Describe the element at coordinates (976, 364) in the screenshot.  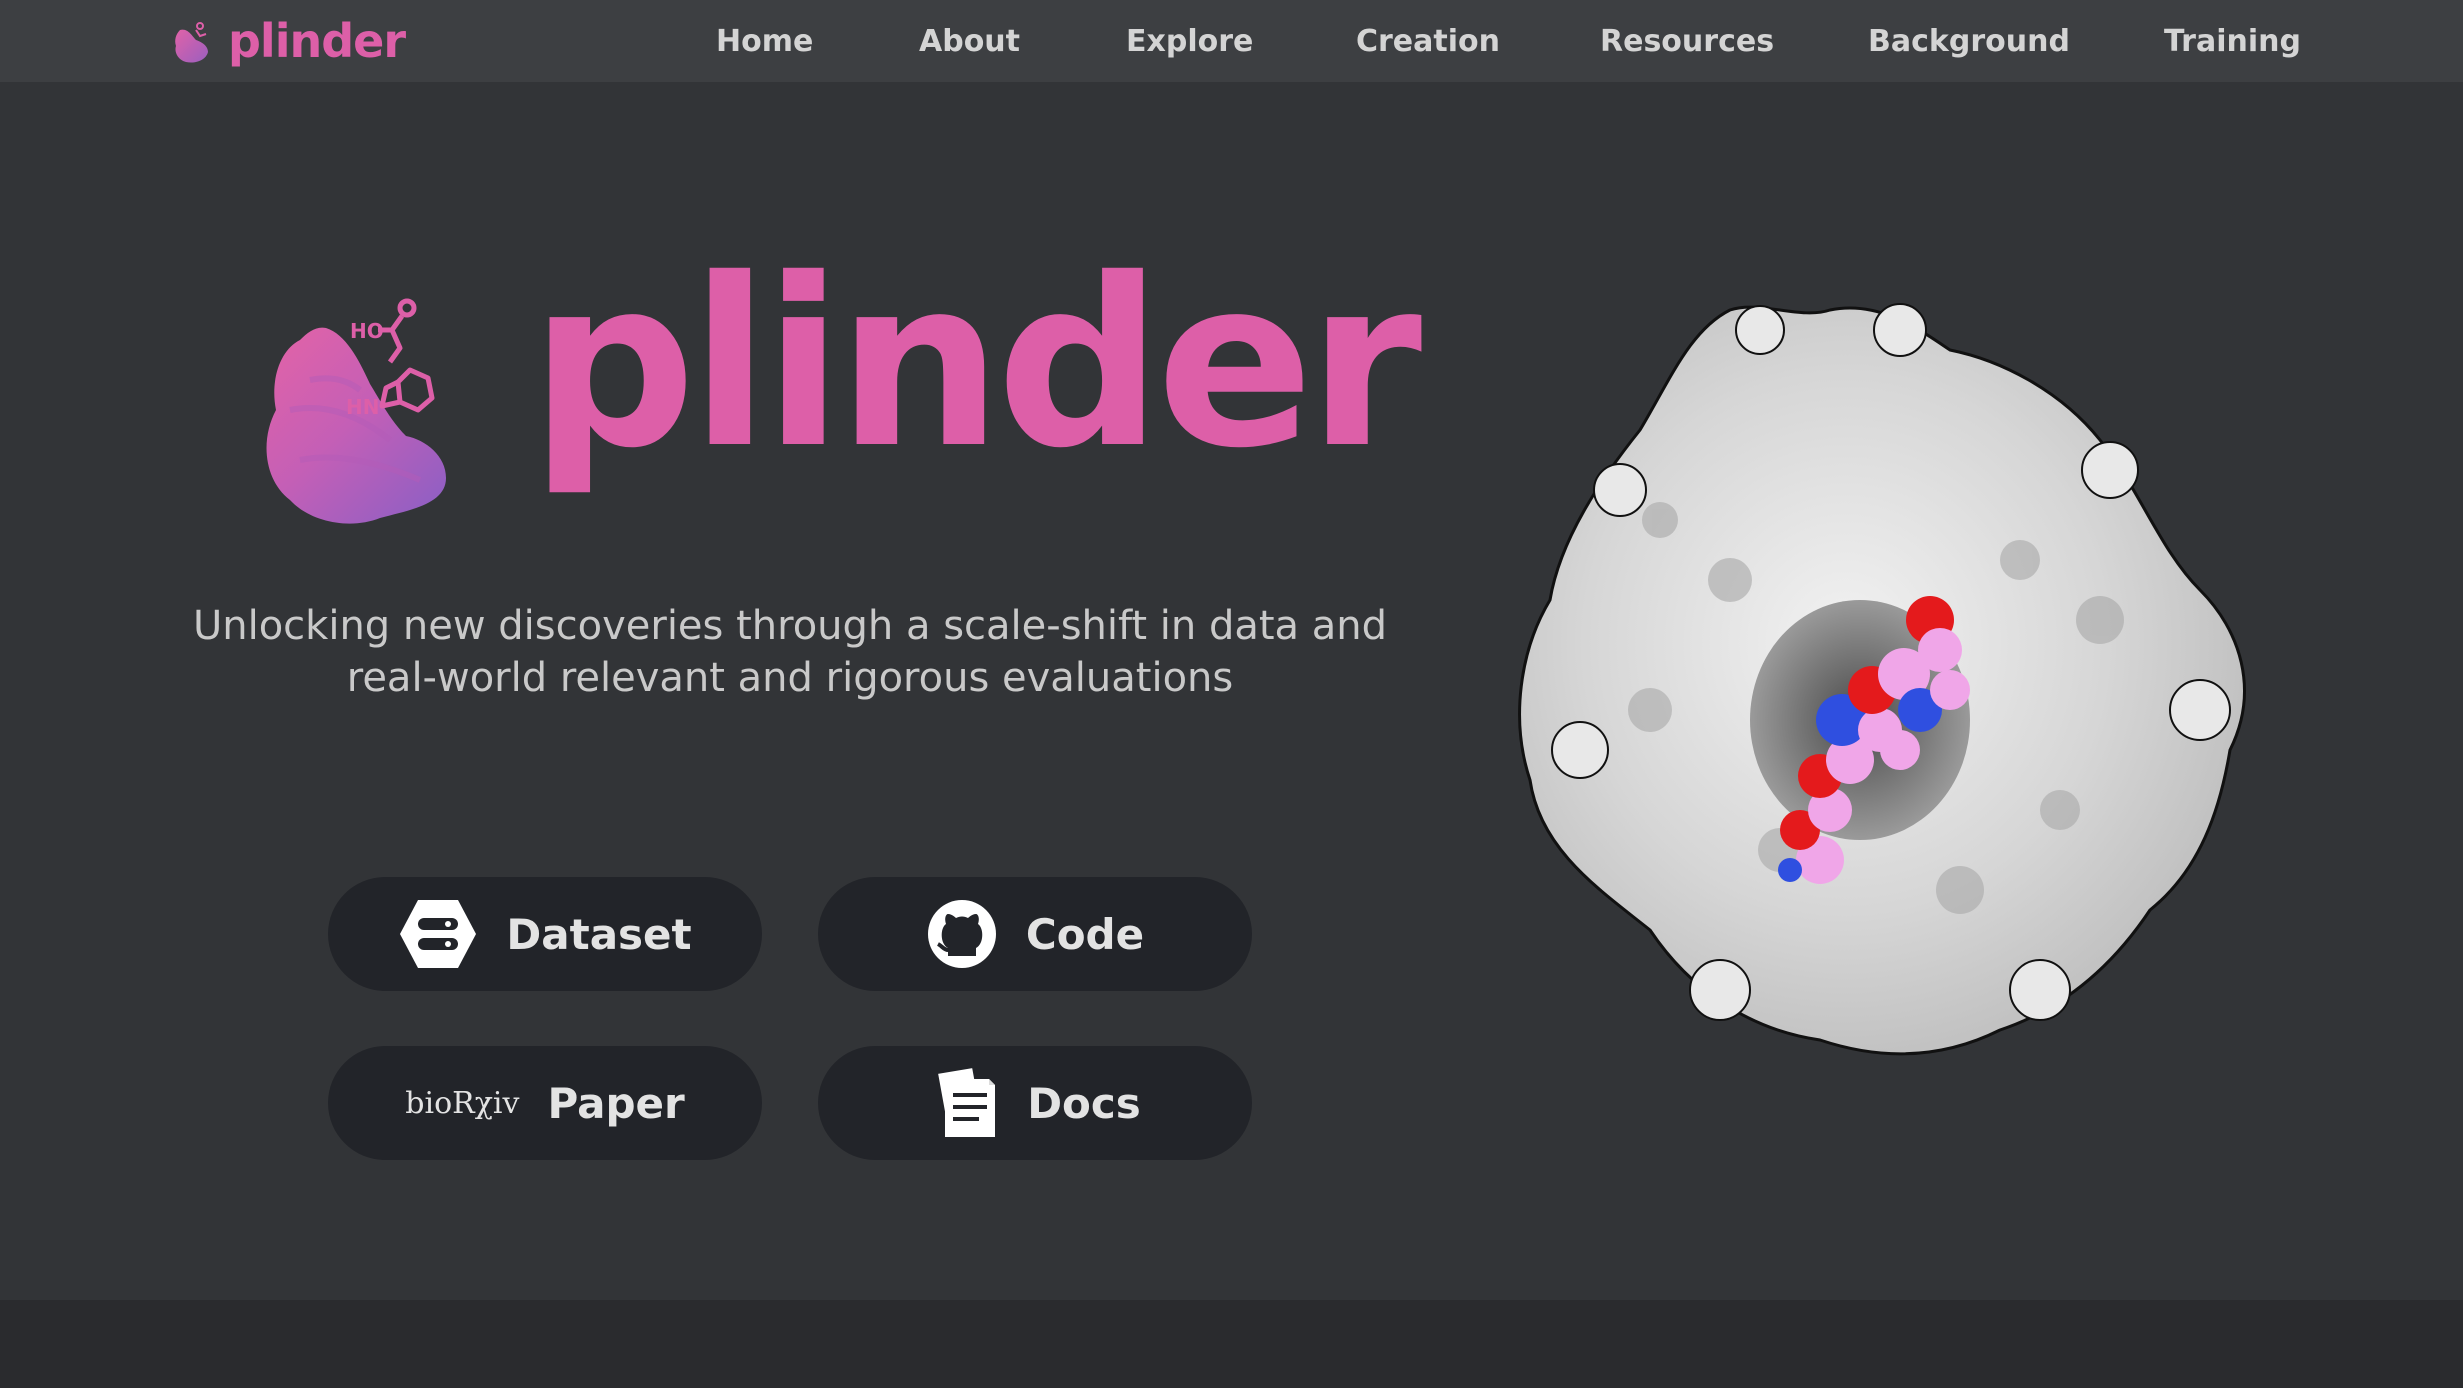
I see `hero-title: plinder` at that location.